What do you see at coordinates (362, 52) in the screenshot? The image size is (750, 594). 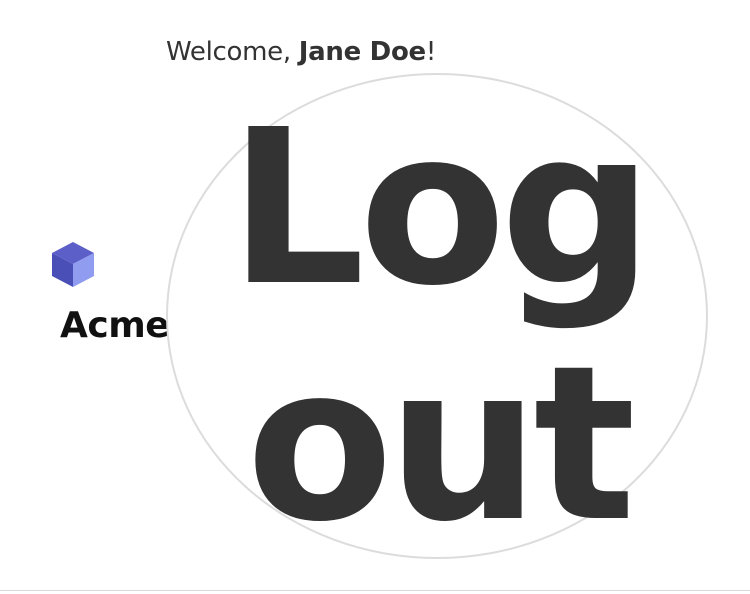 I see `user-name: Jane Doe` at bounding box center [362, 52].